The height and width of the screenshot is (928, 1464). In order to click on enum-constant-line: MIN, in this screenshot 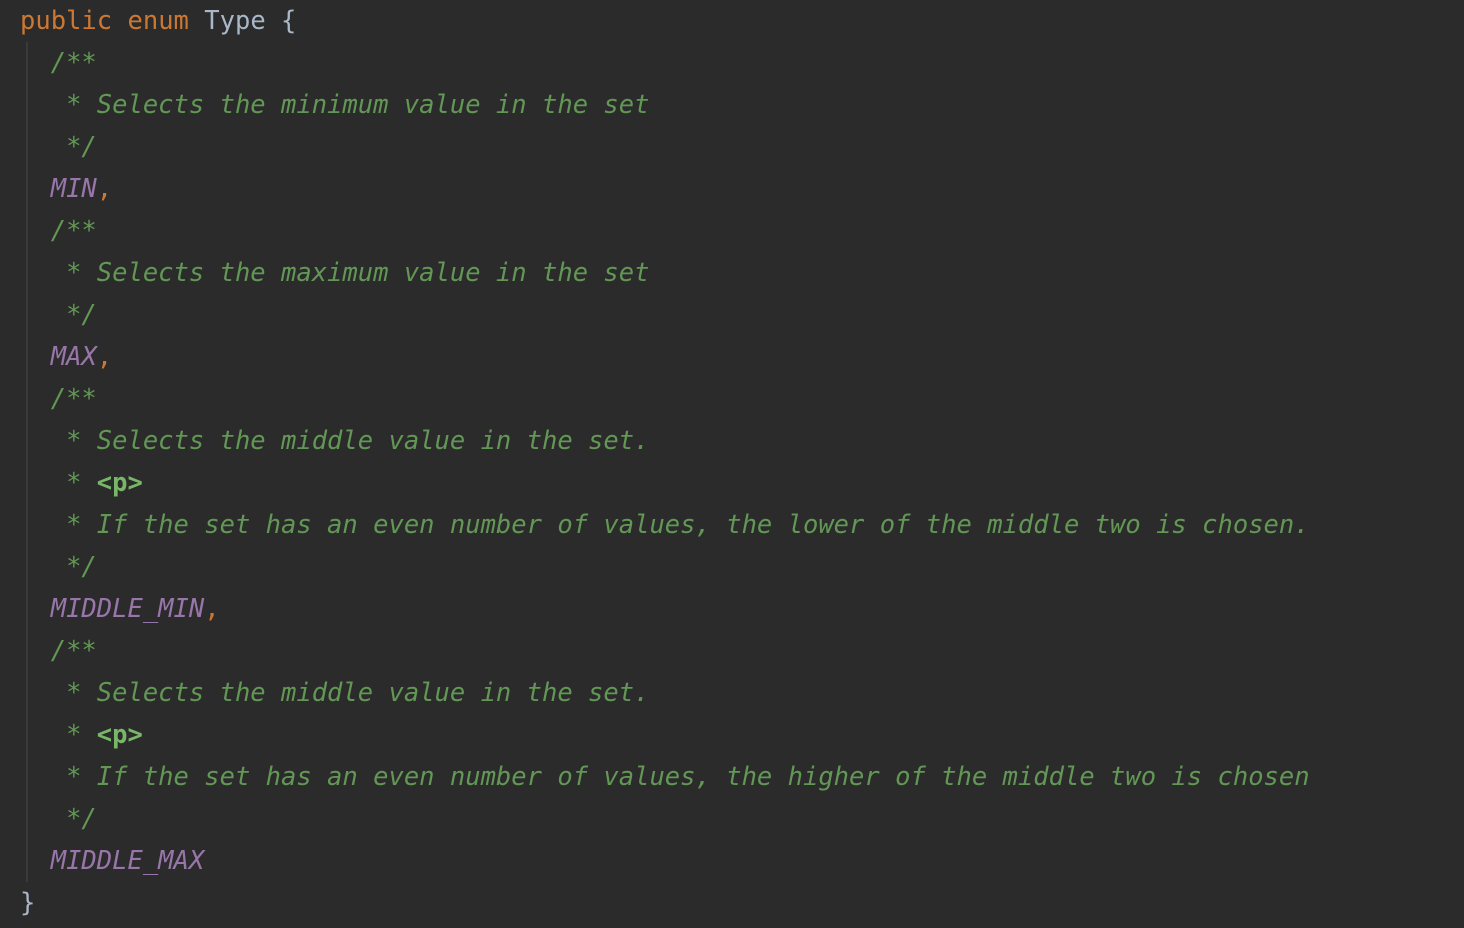, I will do `click(66, 189)`.